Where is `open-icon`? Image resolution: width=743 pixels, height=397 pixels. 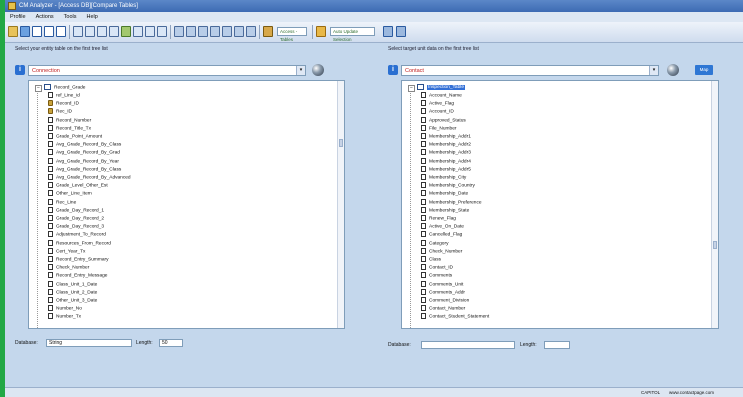 open-icon is located at coordinates (13, 31).